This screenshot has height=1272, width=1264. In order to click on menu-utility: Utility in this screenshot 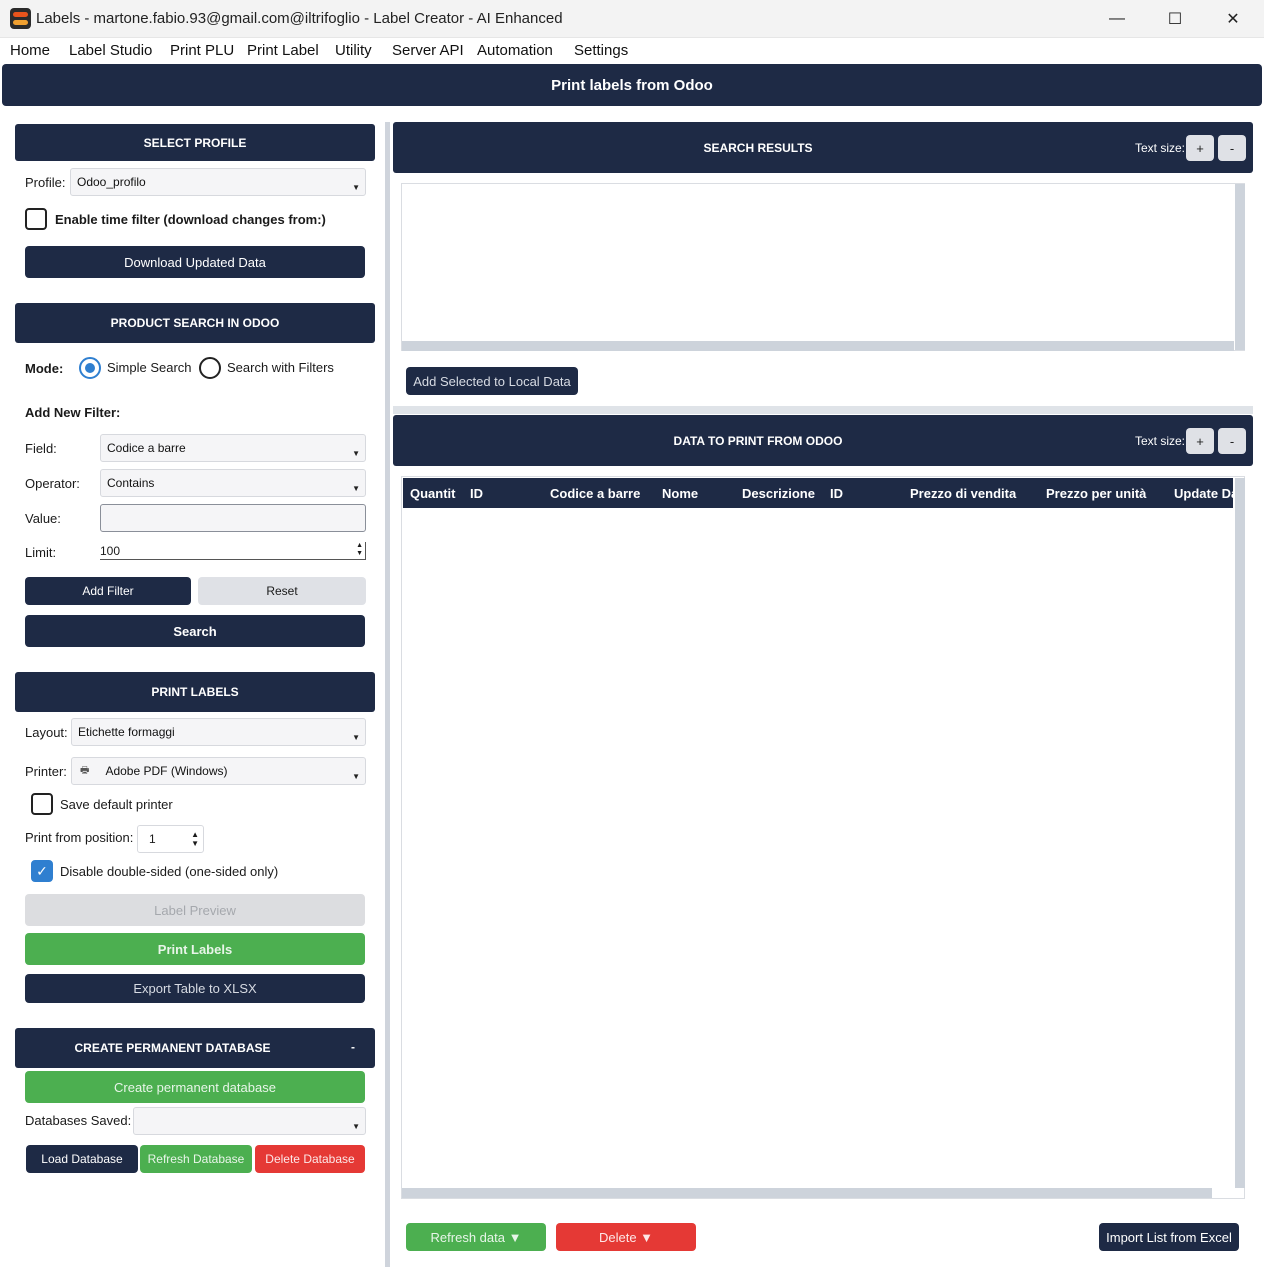, I will do `click(353, 50)`.